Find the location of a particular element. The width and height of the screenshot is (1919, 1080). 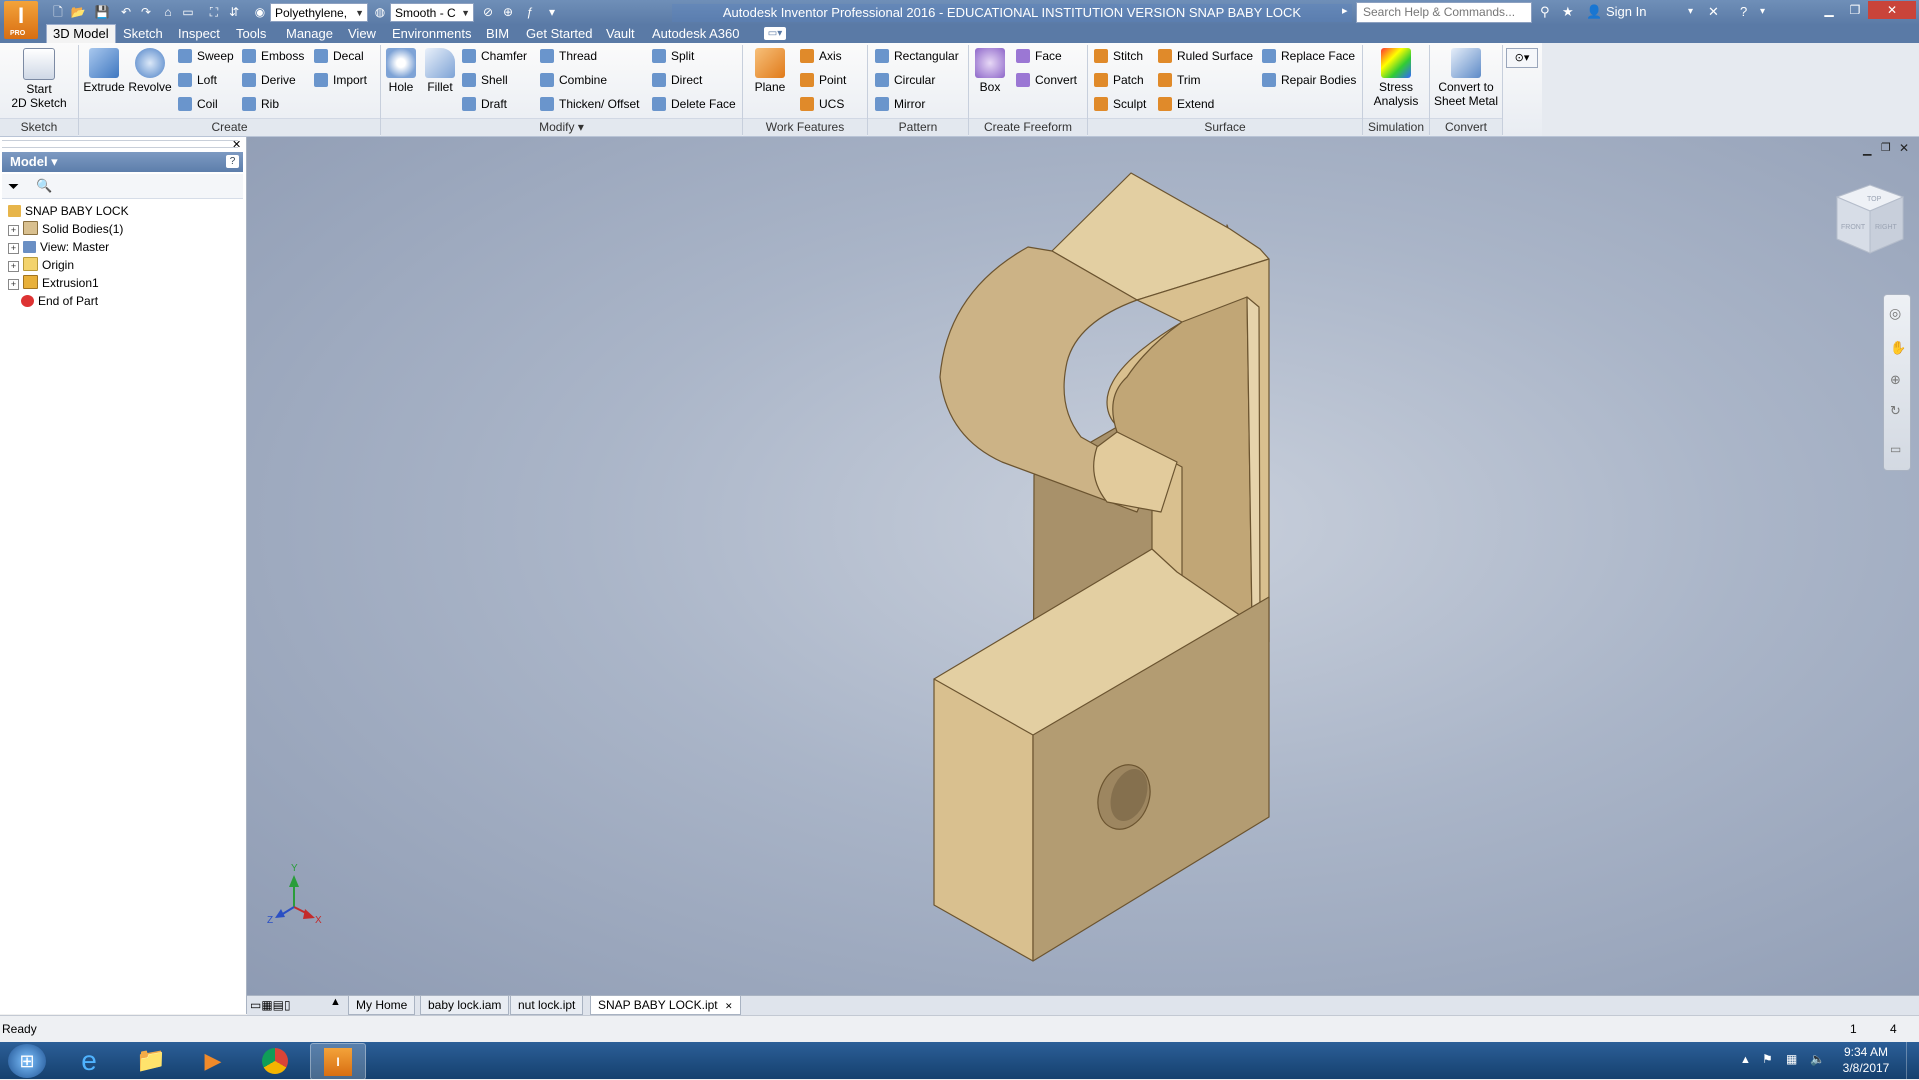

open-file-icon: 📂 is located at coordinates (78, 12).